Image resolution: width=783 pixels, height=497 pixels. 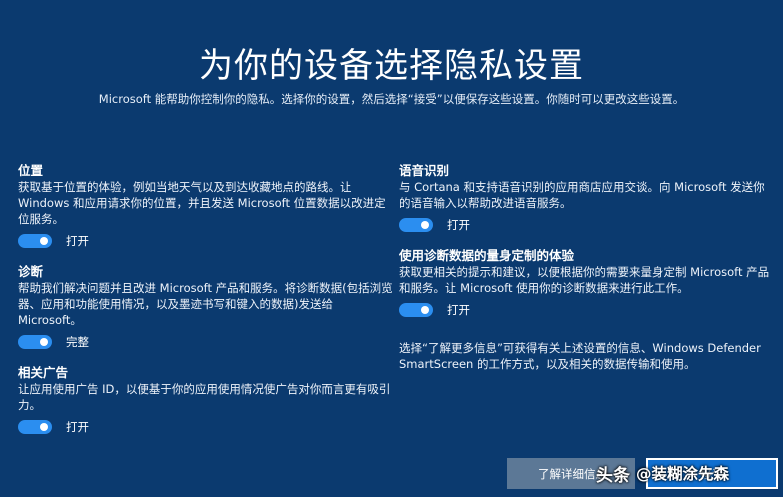 I want to click on page-title: 为你的设备选择隐私设置, so click(x=391, y=66).